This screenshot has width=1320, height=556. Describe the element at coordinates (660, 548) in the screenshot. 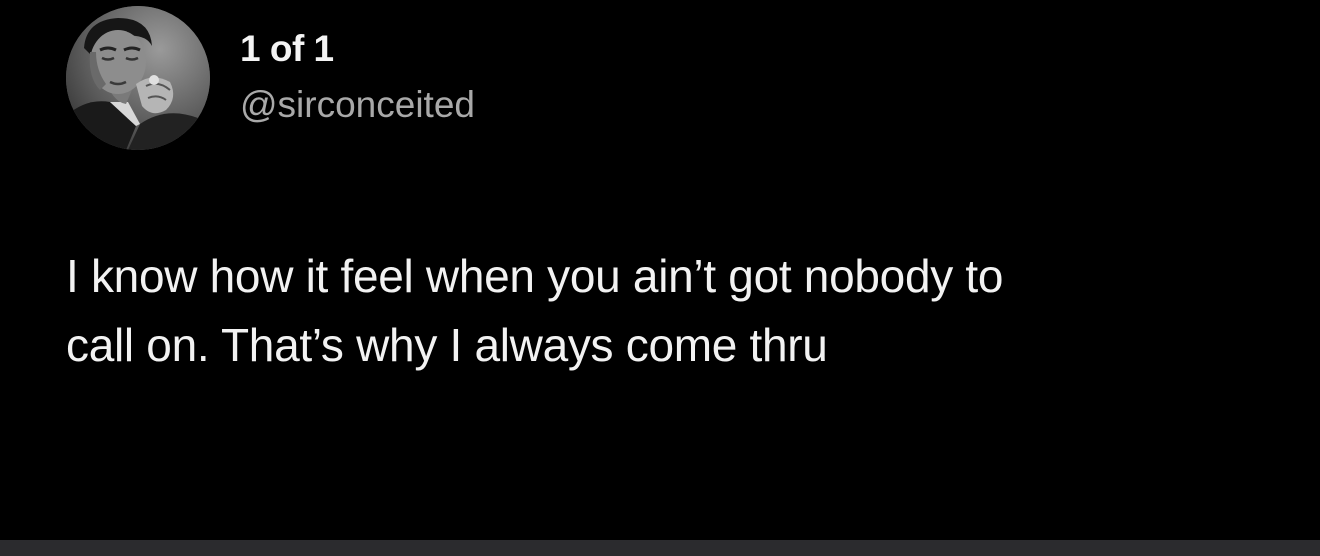

I see `bottom-bar` at that location.